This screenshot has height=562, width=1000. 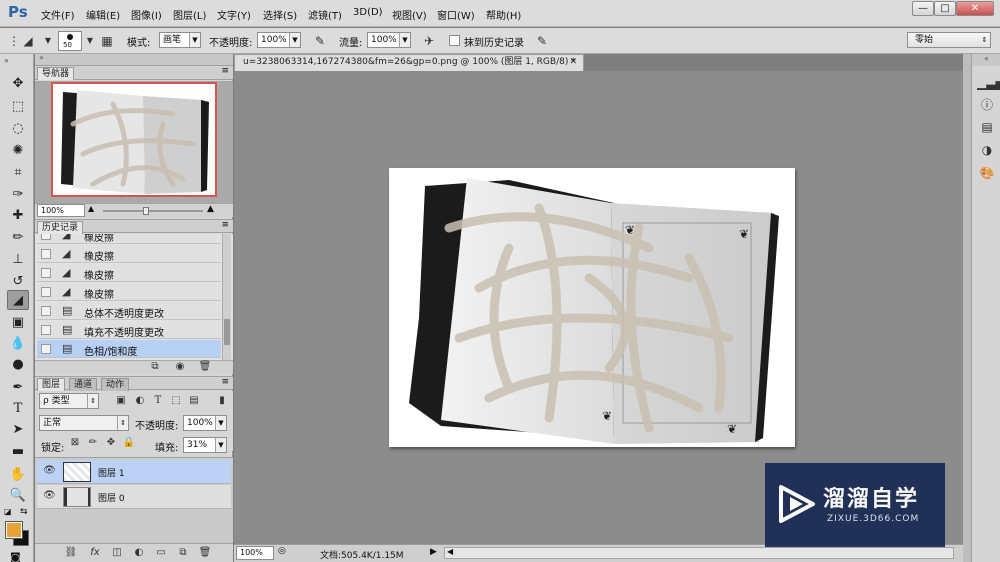 I want to click on collapse-arrows-icon: «, so click(x=986, y=60).